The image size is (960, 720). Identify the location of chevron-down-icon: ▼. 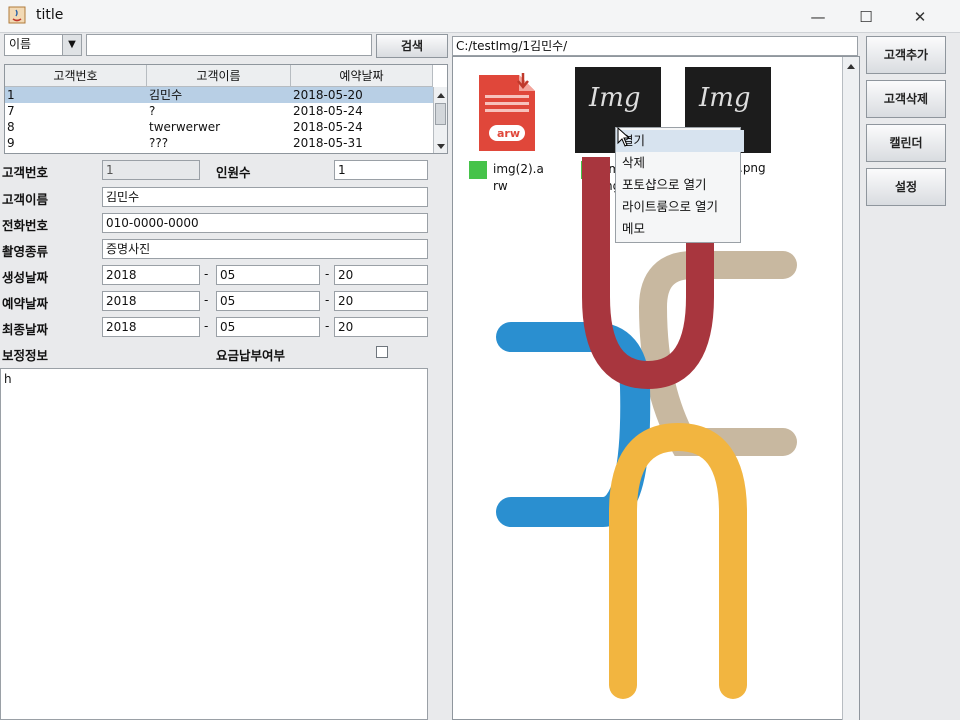
(71, 45).